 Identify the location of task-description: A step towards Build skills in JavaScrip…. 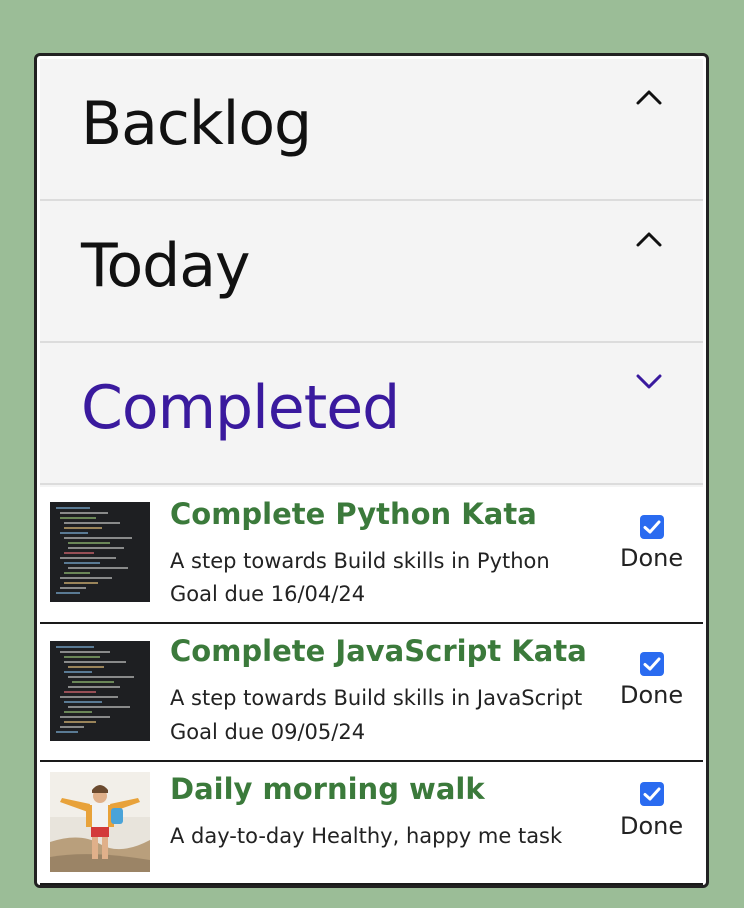
(376, 698).